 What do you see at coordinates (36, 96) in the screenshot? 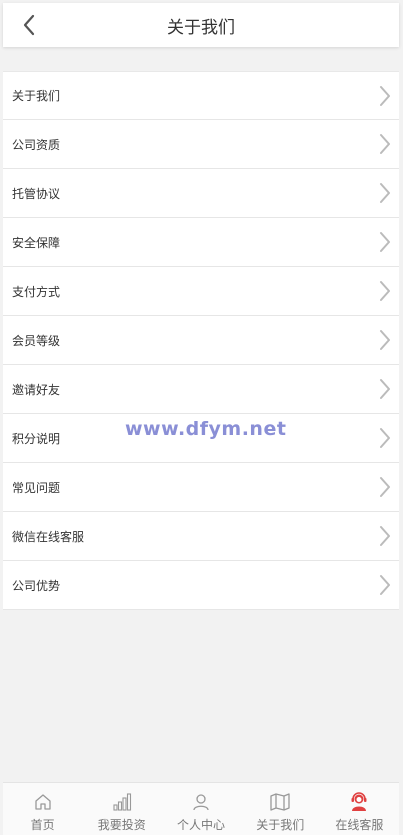
I see `menu-item-label: 关于我们` at bounding box center [36, 96].